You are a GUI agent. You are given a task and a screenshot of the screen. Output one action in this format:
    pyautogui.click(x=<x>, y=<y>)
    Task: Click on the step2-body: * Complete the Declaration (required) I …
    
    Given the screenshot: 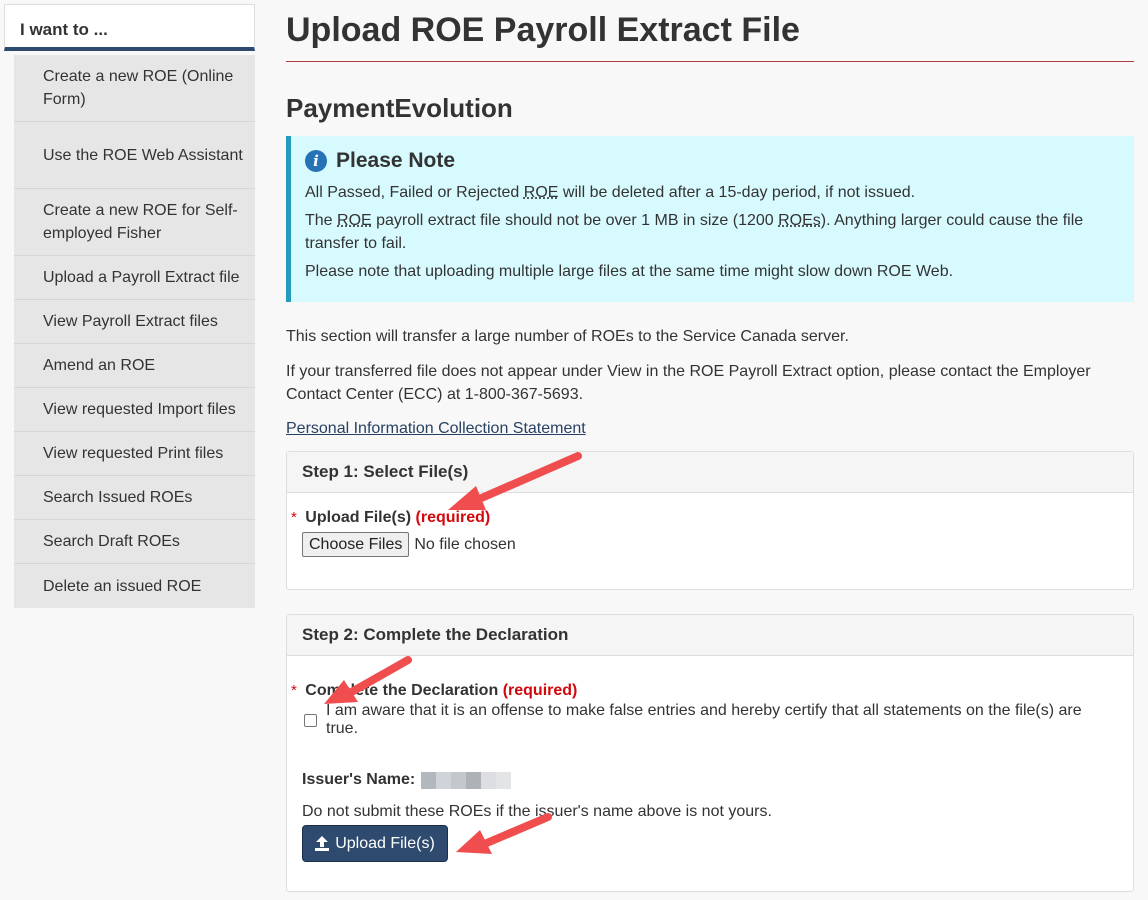 What is the action you would take?
    pyautogui.click(x=710, y=738)
    